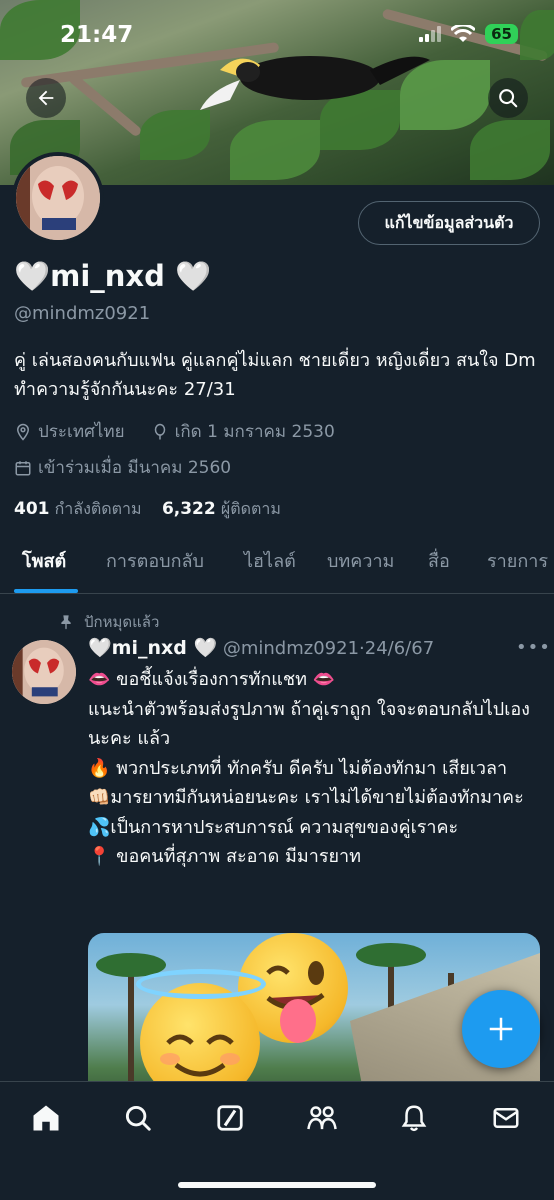 The width and height of the screenshot is (554, 1200). I want to click on status-bar: 21:47 65, so click(277, 37).